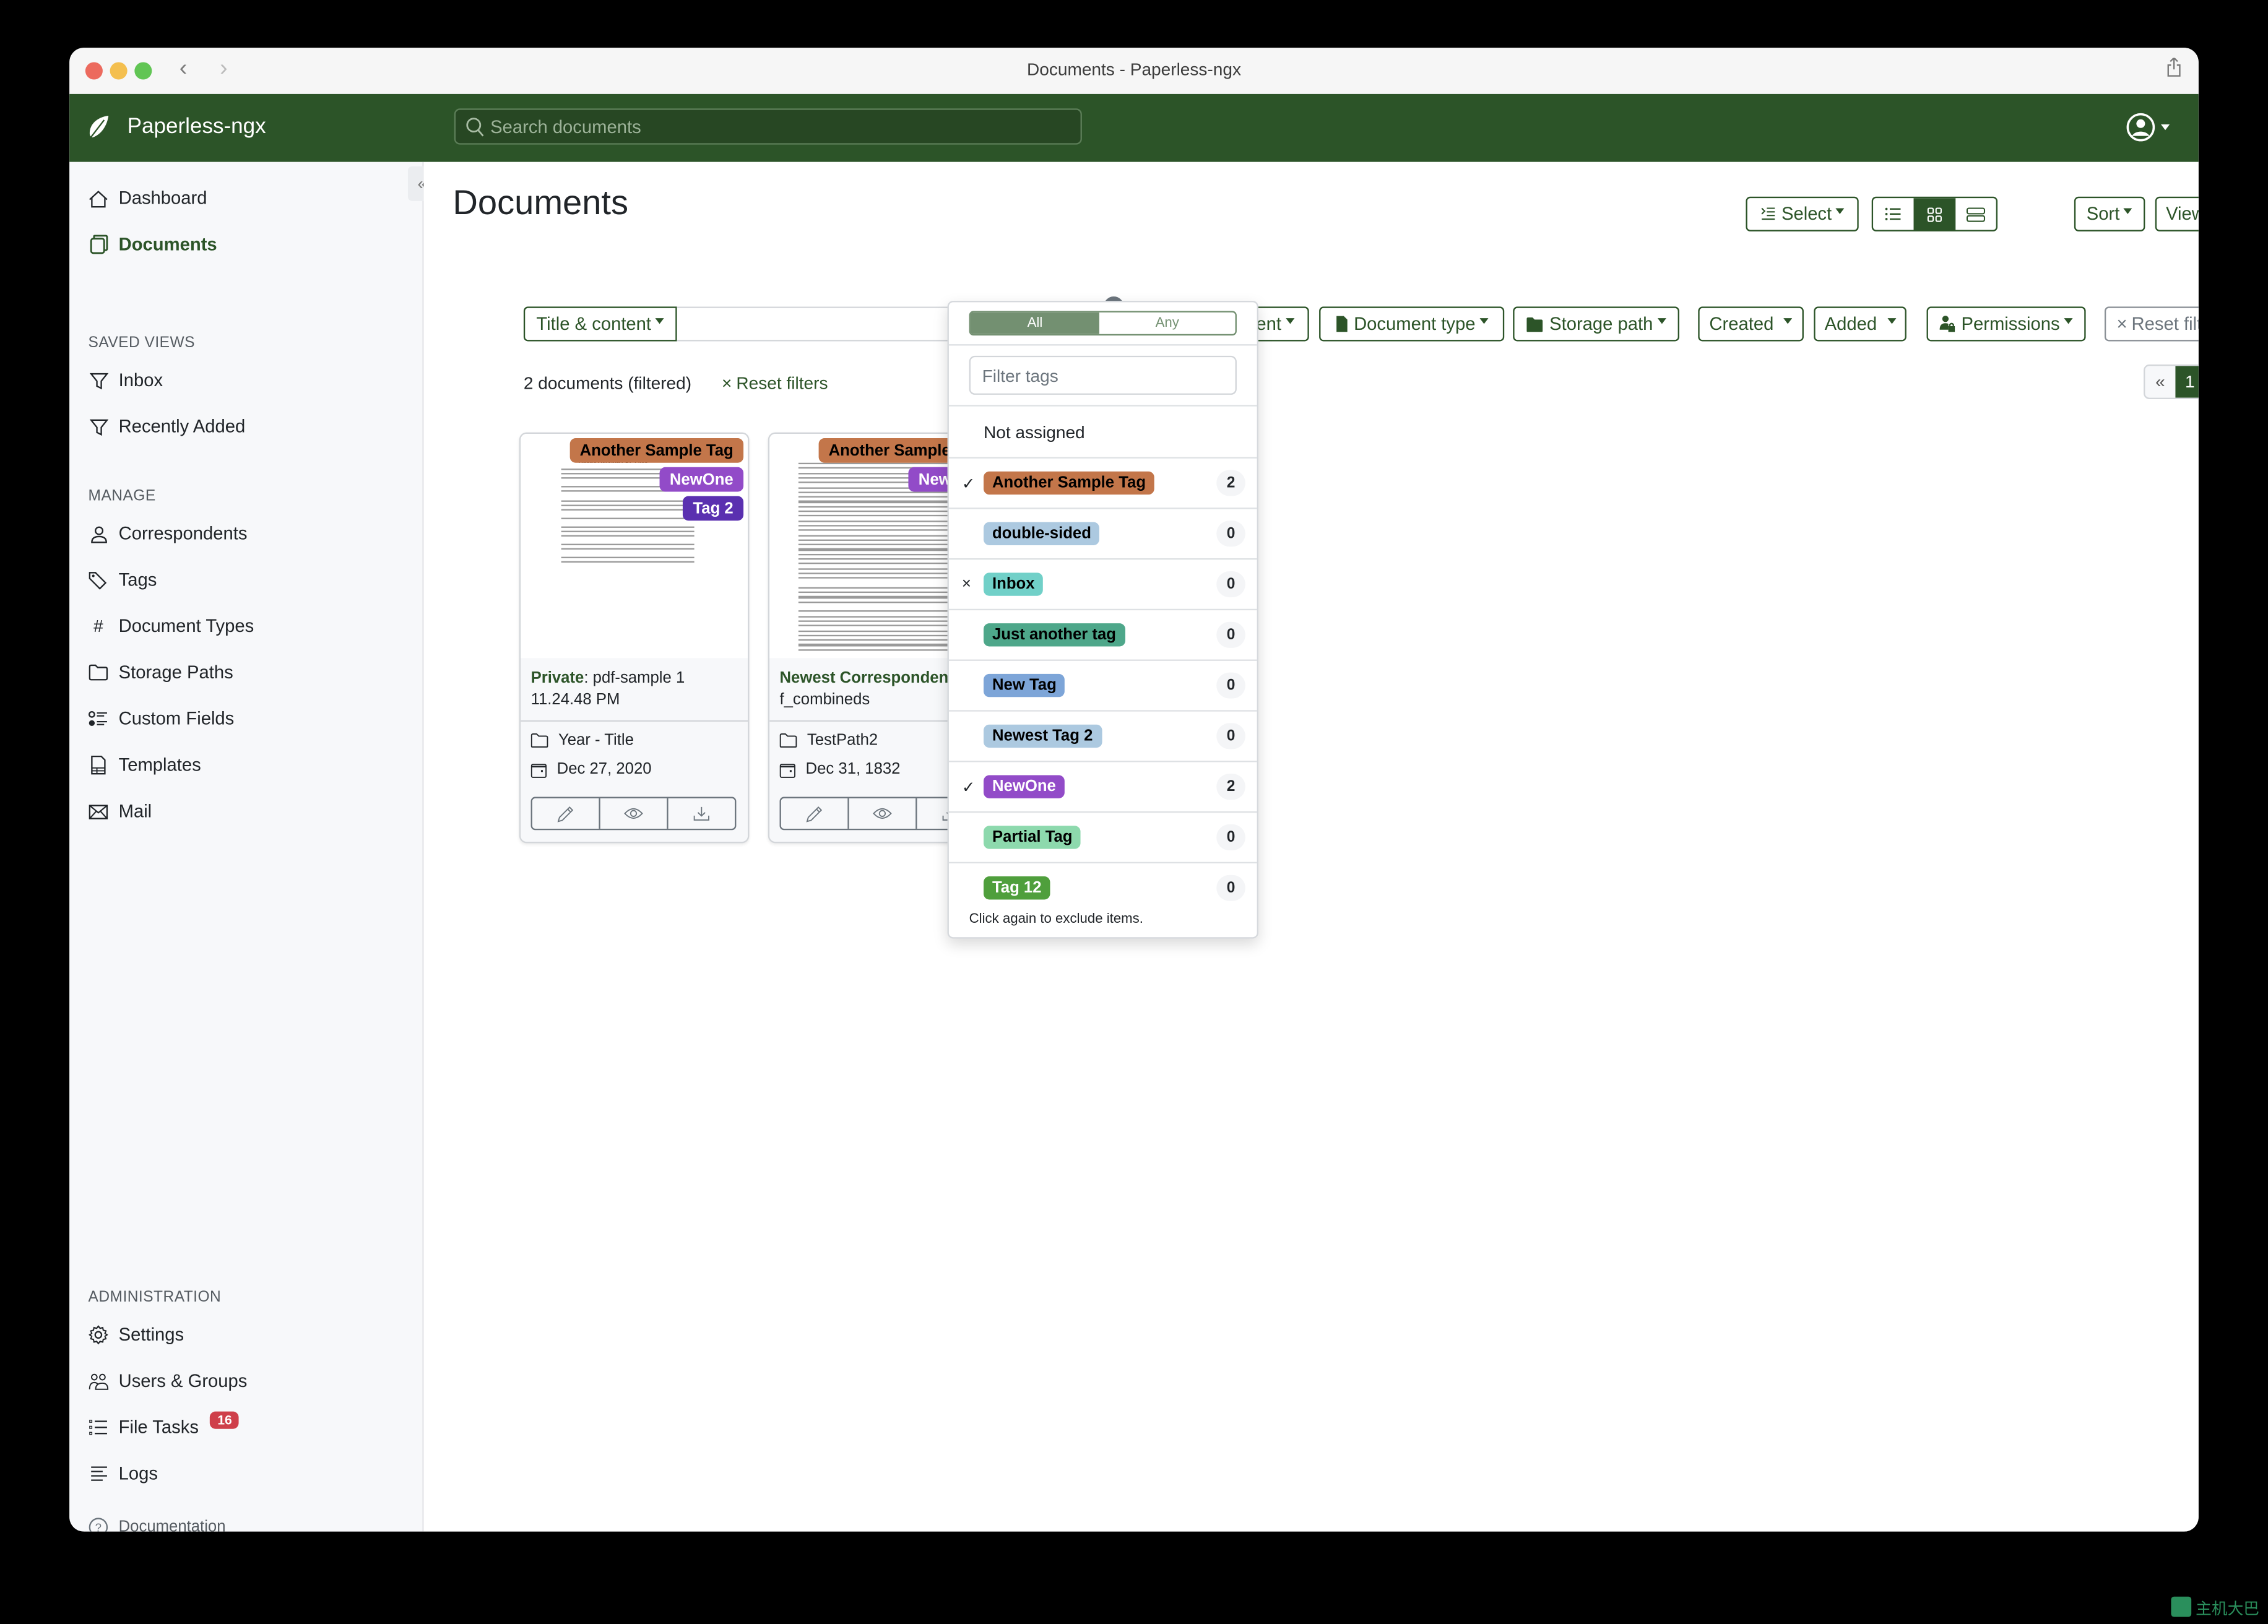 This screenshot has height=1624, width=2268. Describe the element at coordinates (168, 533) in the screenshot. I see `sidebar-item-correspondents: Correspondents` at that location.